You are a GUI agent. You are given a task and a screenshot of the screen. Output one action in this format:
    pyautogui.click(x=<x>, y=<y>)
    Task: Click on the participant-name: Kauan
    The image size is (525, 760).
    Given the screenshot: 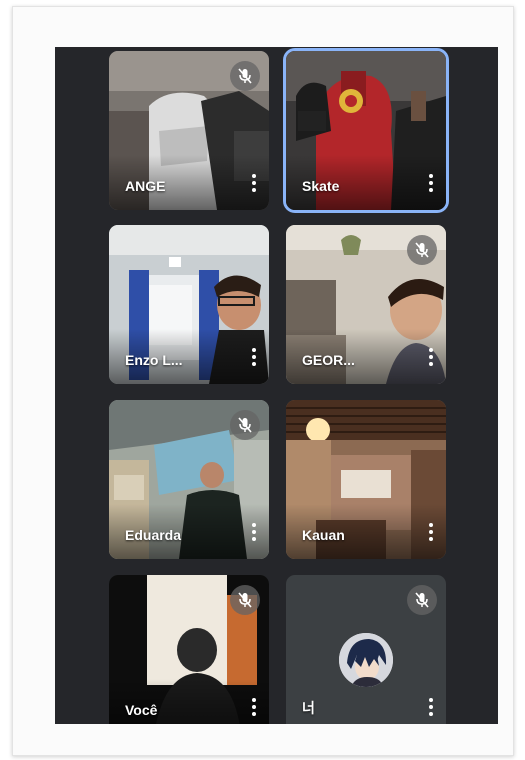 What is the action you would take?
    pyautogui.click(x=323, y=535)
    